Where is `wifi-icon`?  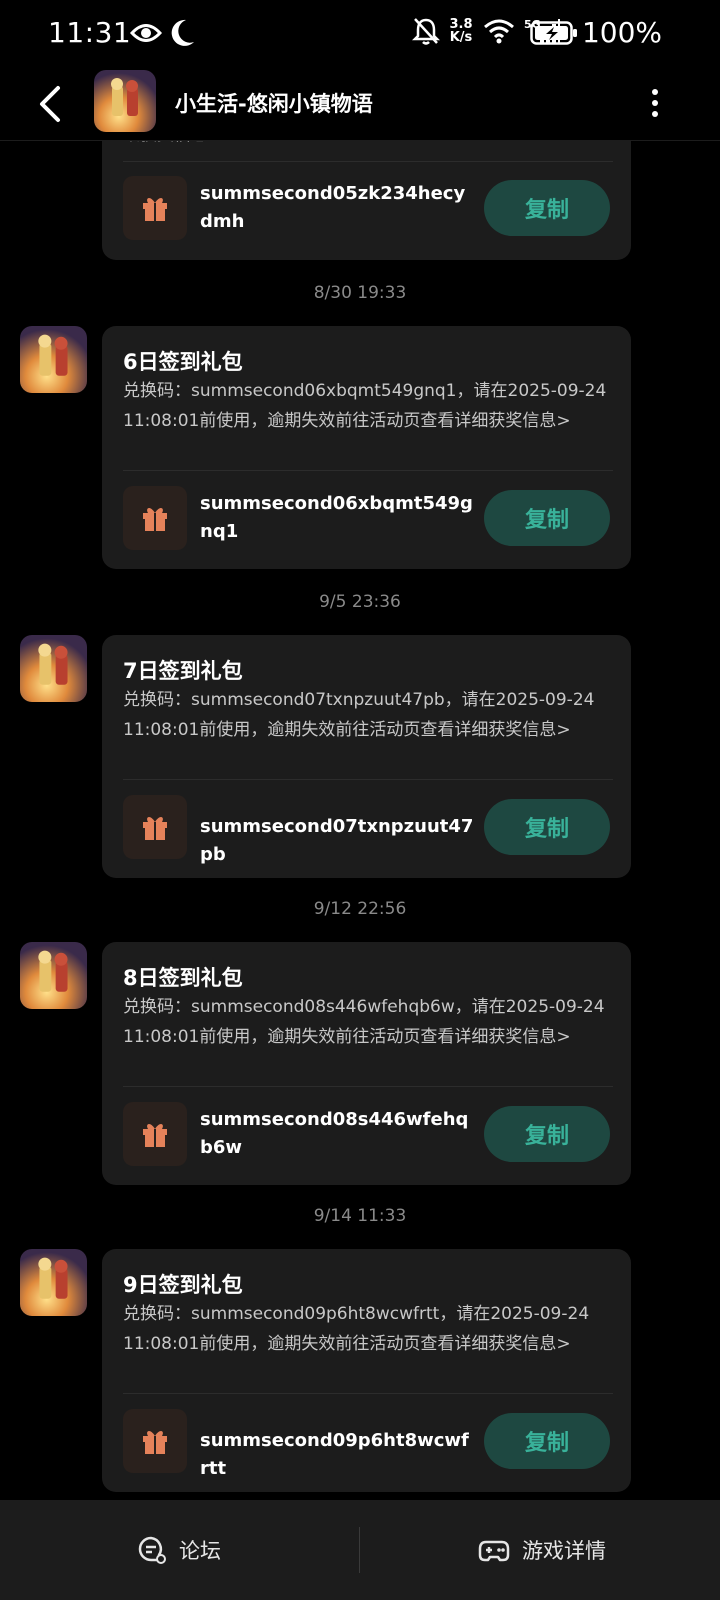
wifi-icon is located at coordinates (499, 31).